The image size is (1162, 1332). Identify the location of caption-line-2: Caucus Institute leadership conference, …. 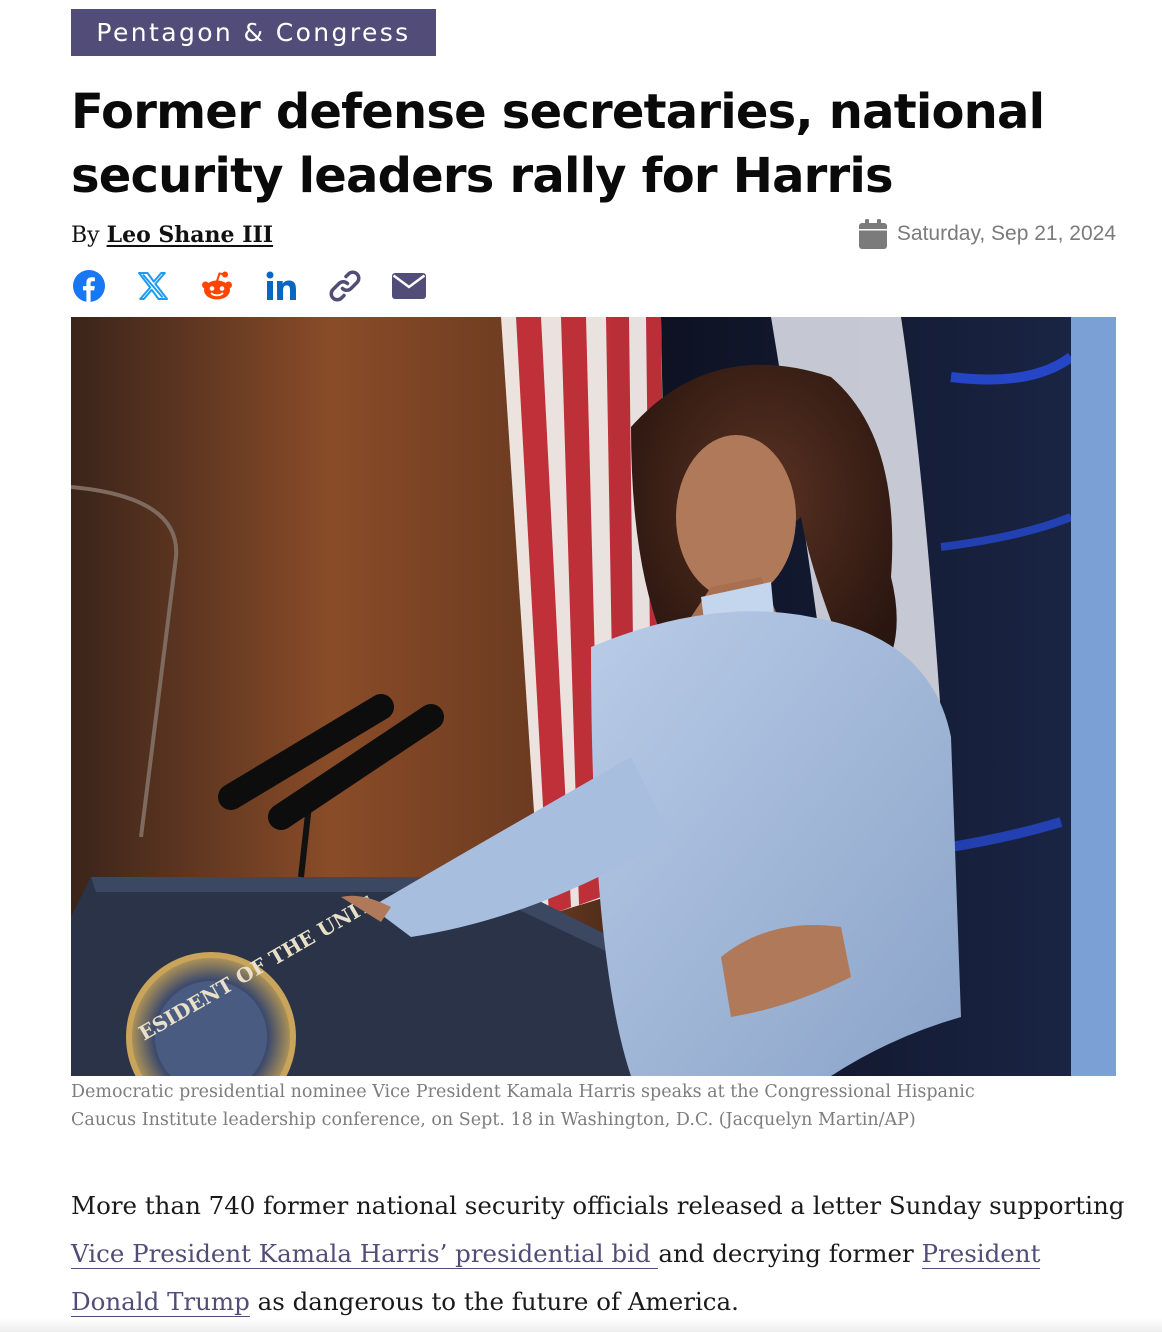
(493, 1120).